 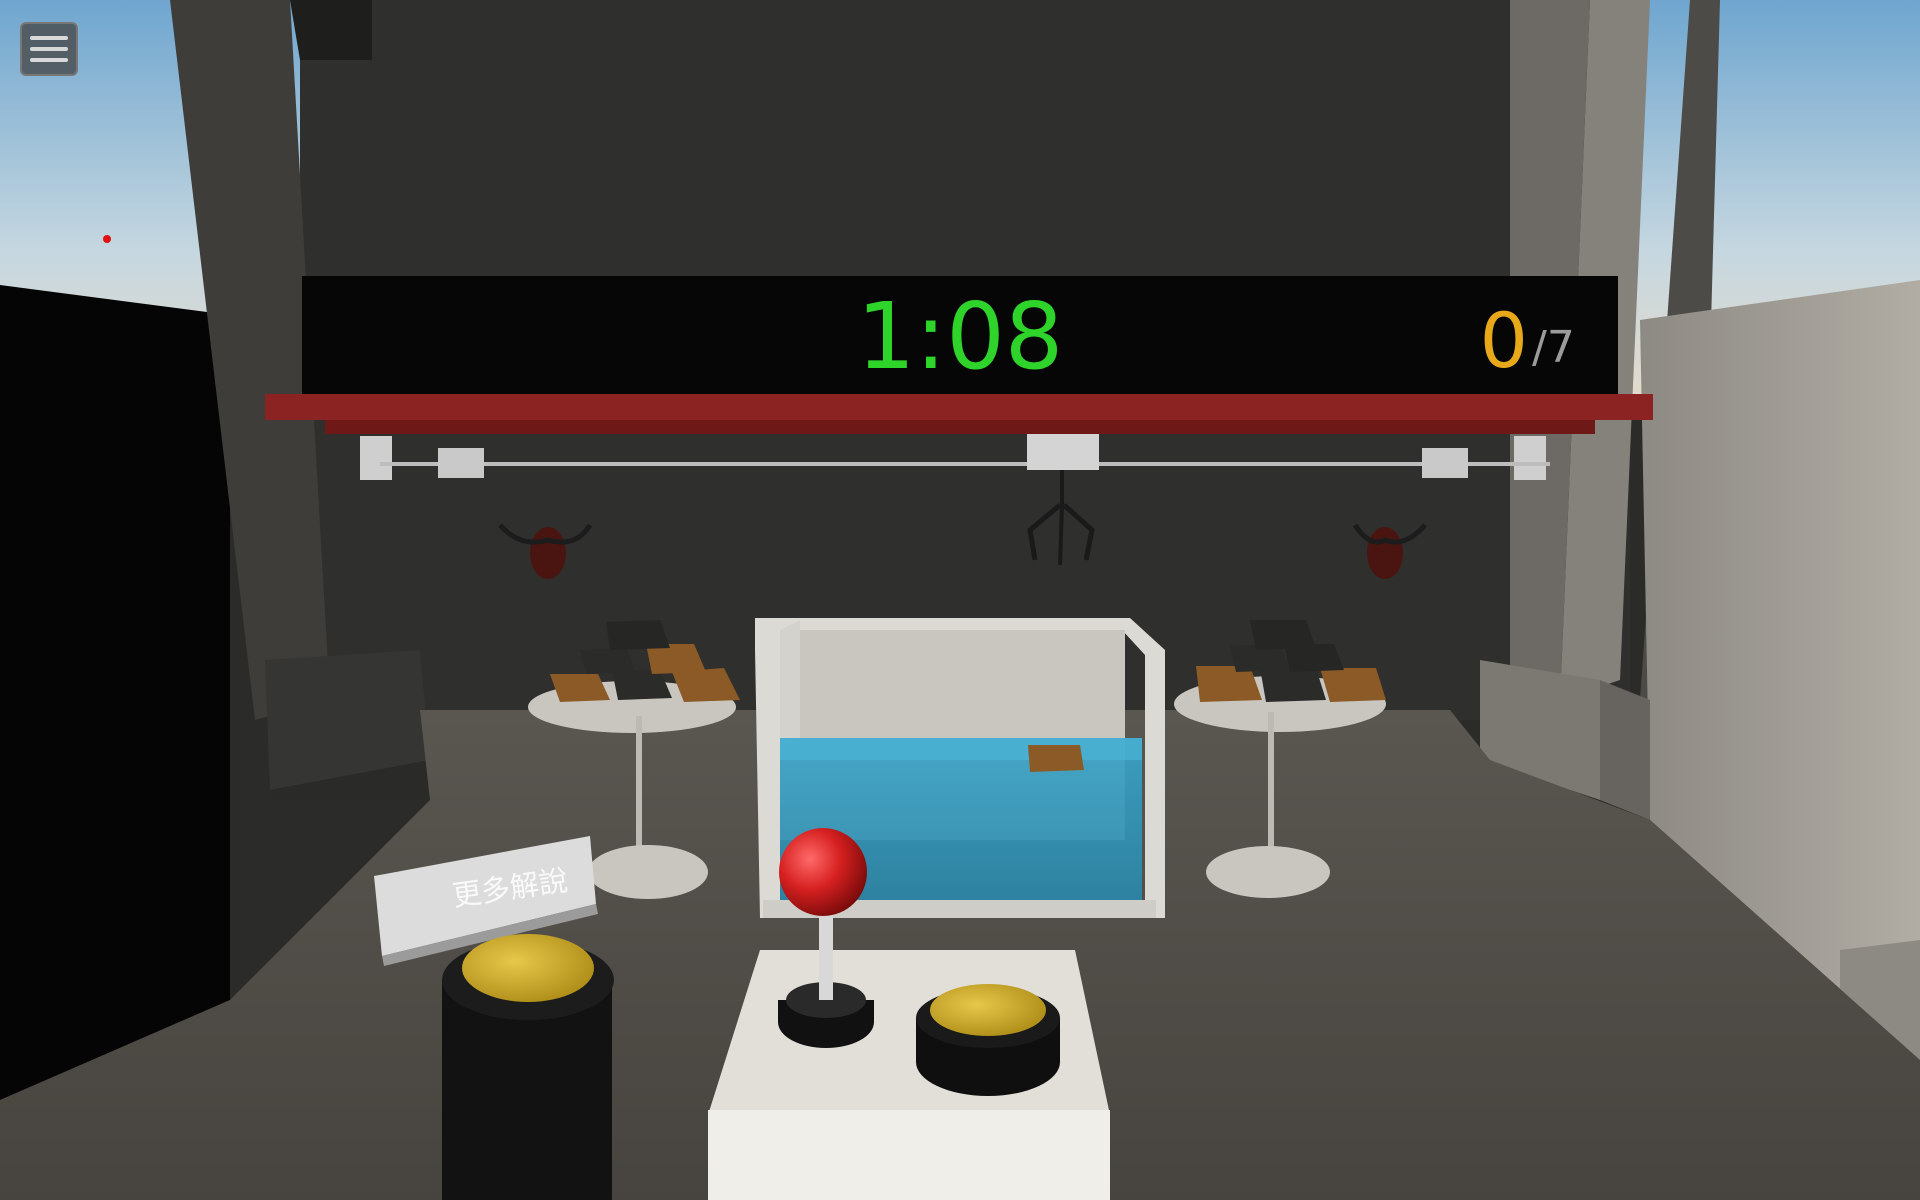 What do you see at coordinates (528, 975) in the screenshot?
I see `info-button` at bounding box center [528, 975].